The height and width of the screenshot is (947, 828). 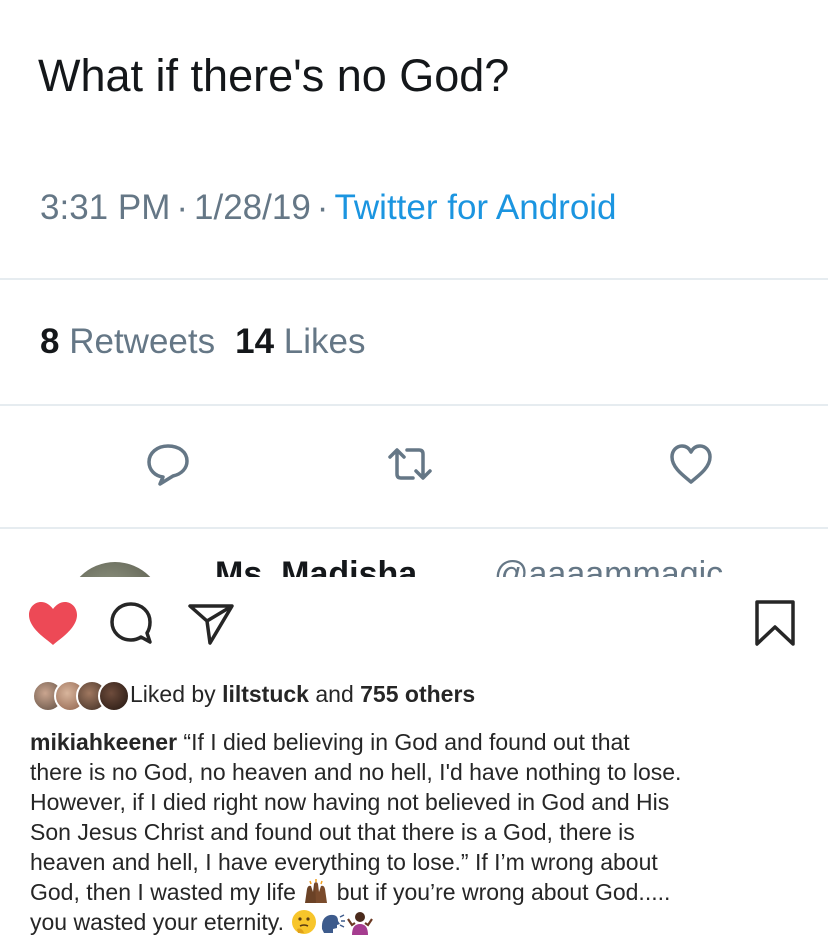 I want to click on likes-middle: and, so click(x=334, y=694).